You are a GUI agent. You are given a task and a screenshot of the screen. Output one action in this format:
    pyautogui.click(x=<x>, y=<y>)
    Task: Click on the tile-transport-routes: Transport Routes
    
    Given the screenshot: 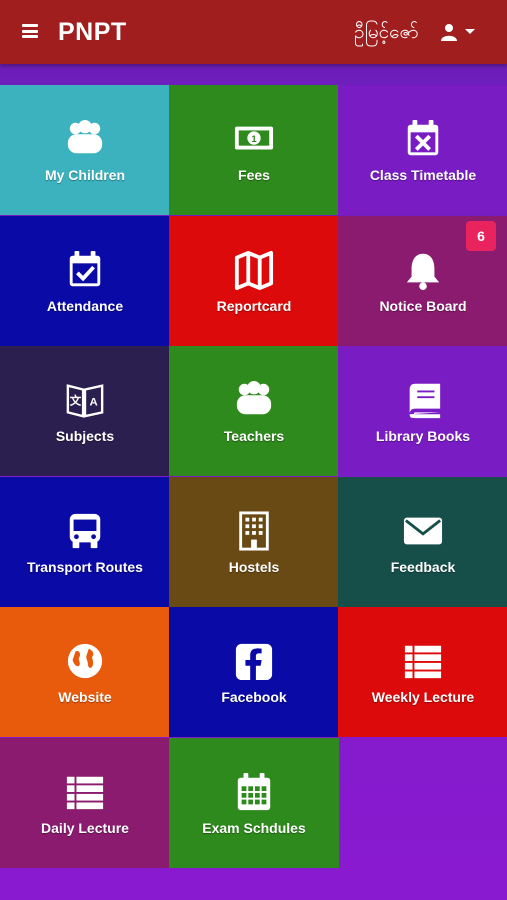 What is the action you would take?
    pyautogui.click(x=85, y=541)
    